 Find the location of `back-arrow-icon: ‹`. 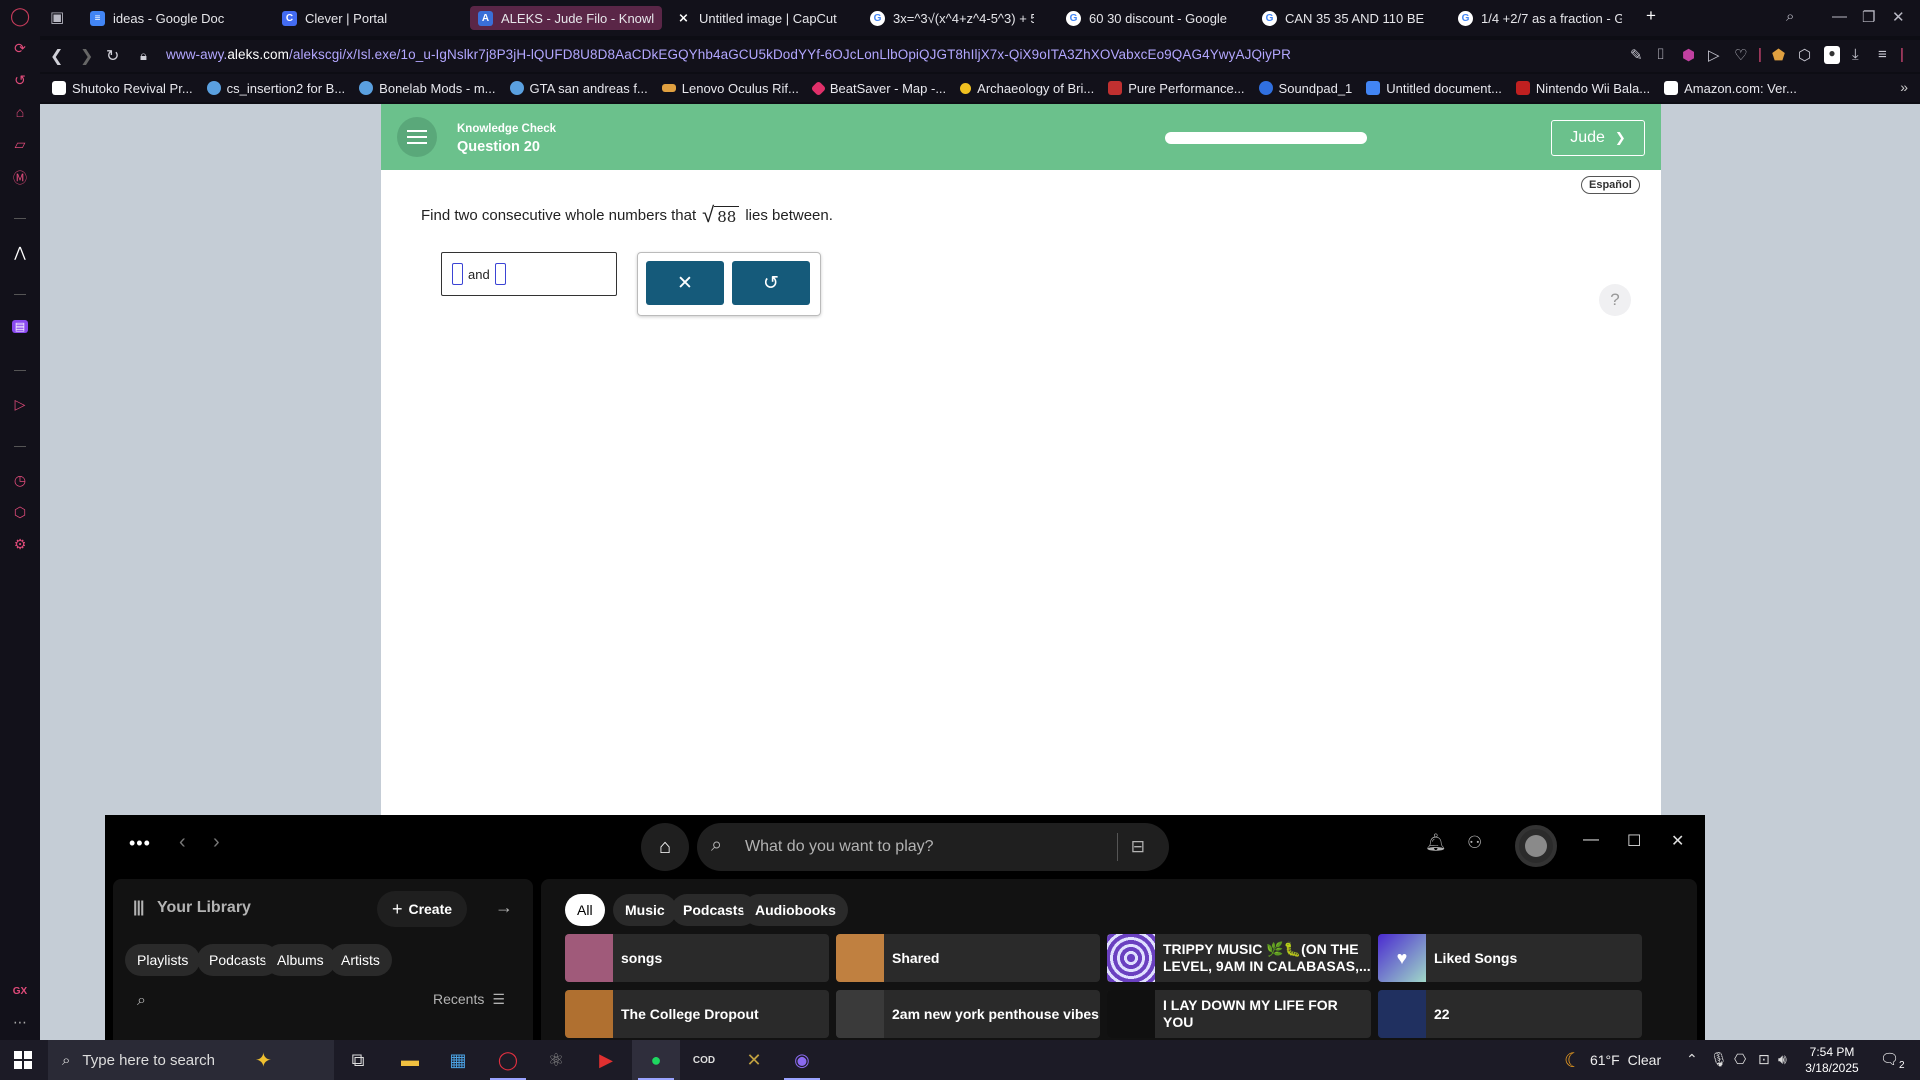

back-arrow-icon: ‹ is located at coordinates (182, 842).